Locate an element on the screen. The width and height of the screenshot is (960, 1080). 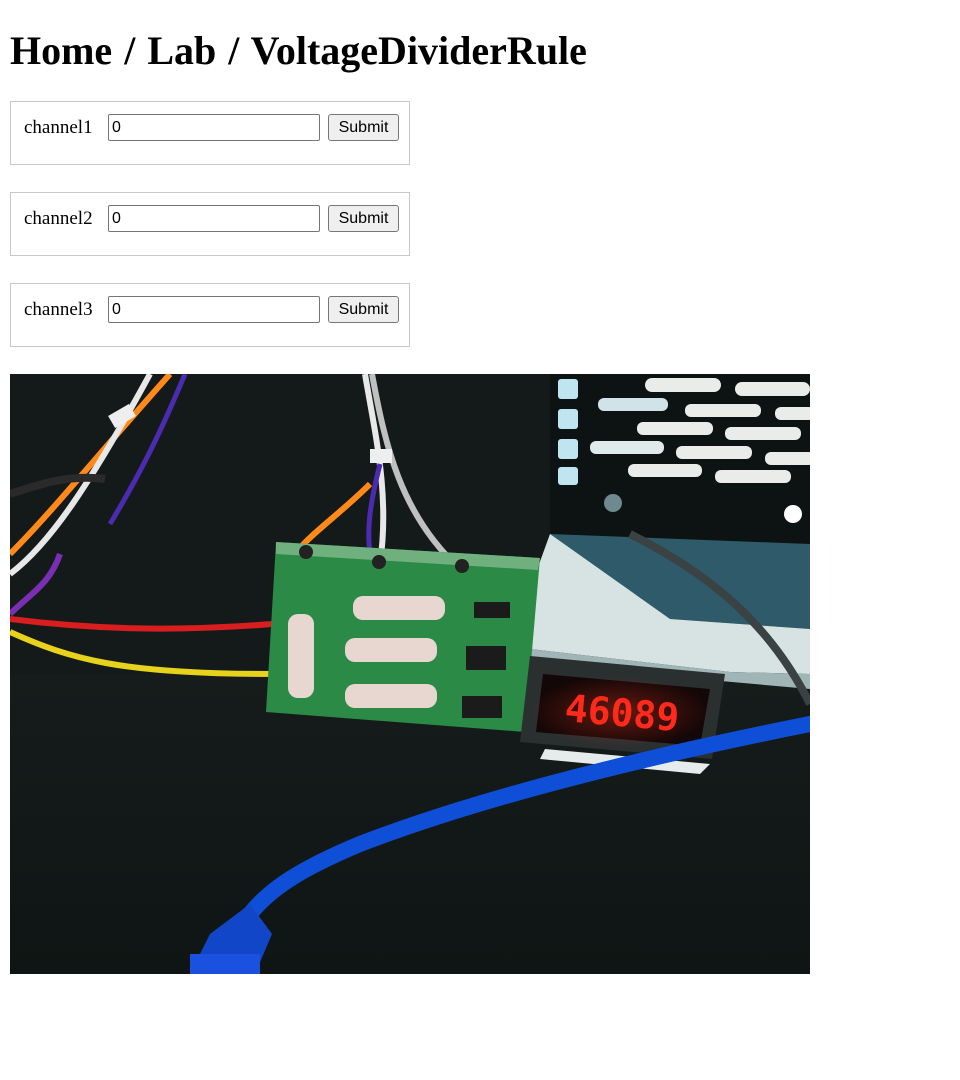
channel2-input is located at coordinates (214, 218).